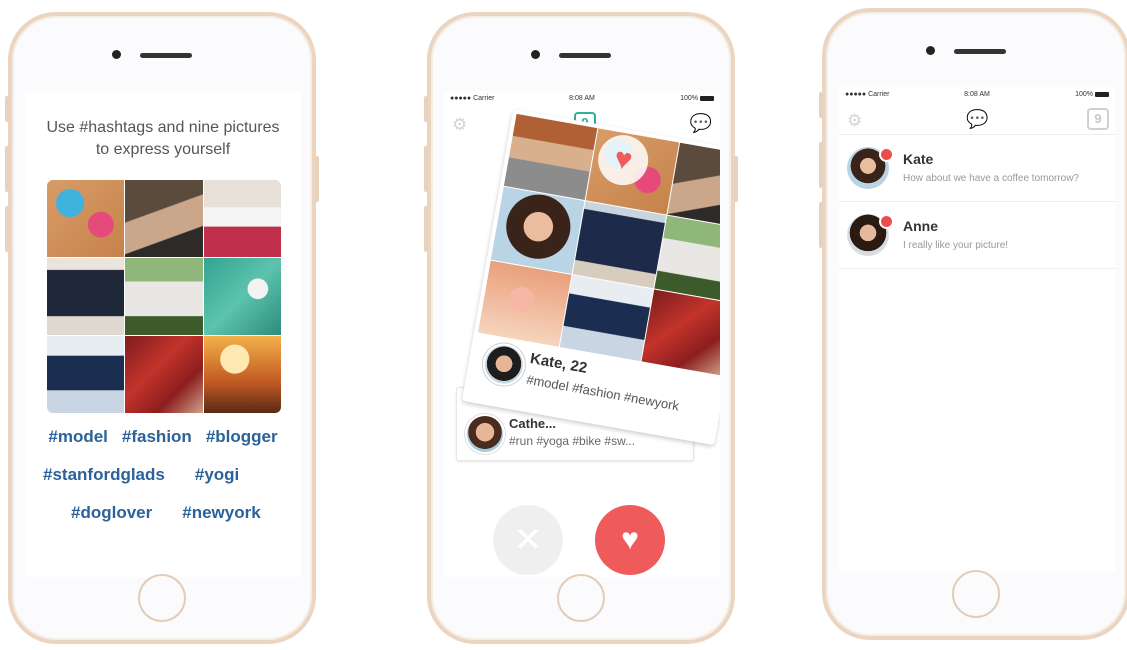 This screenshot has height=650, width=1127. Describe the element at coordinates (1098, 119) in the screenshot. I see `nine-logo-badge: 9` at that location.